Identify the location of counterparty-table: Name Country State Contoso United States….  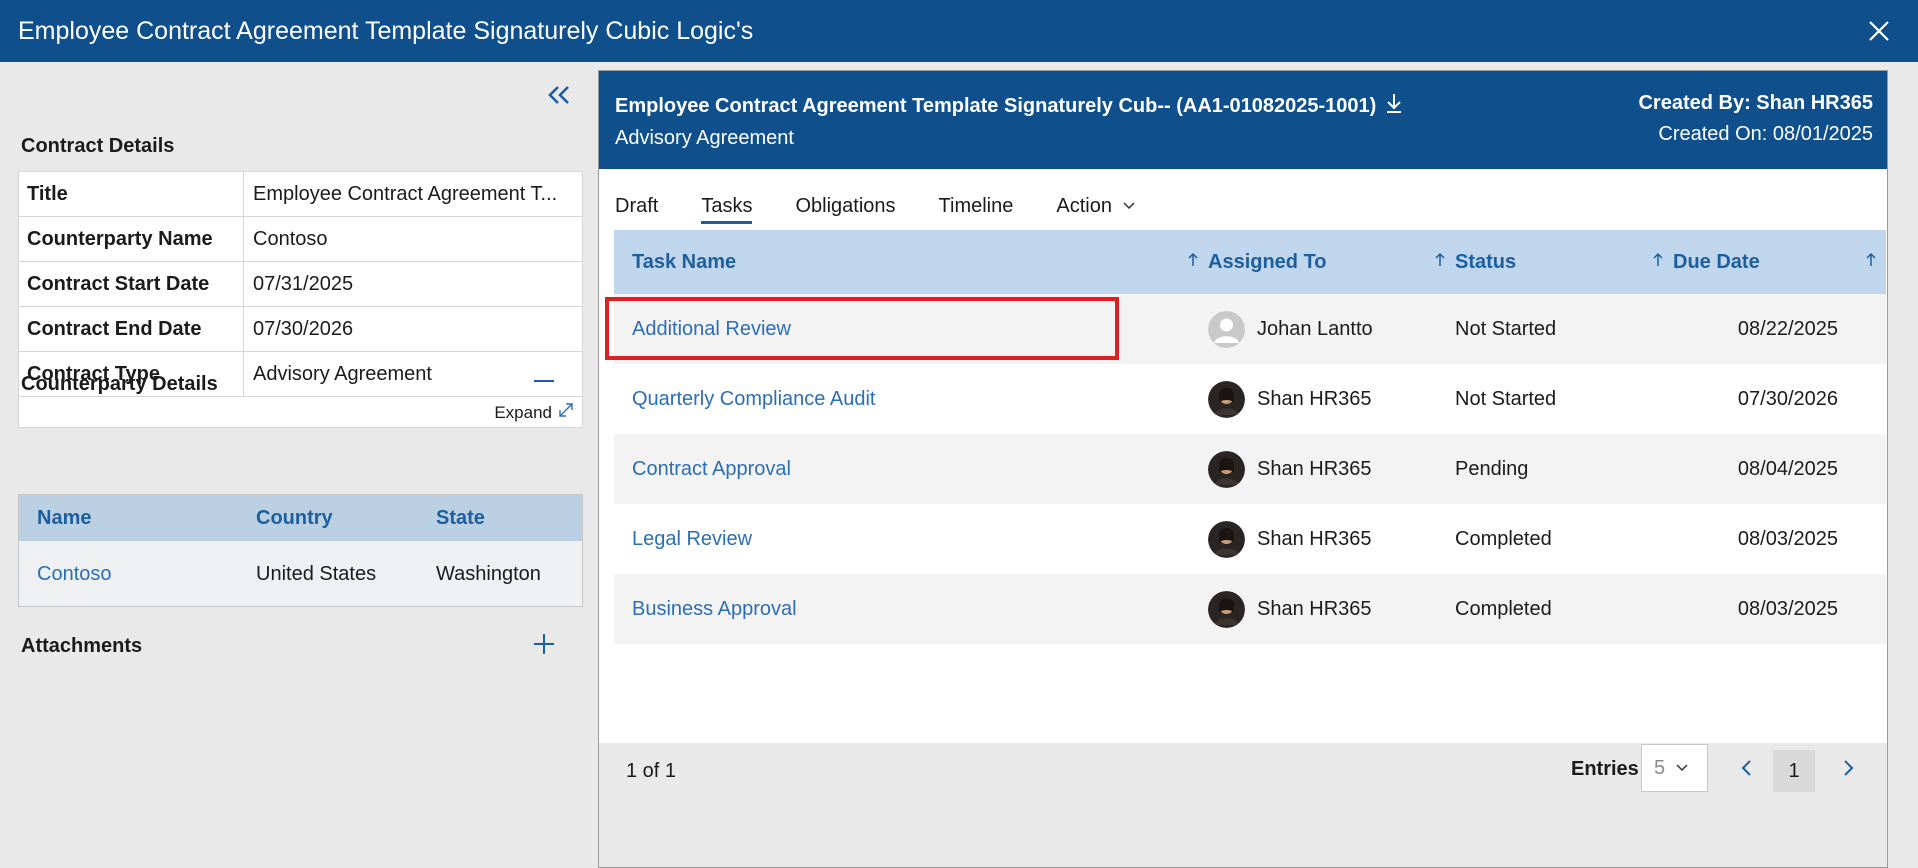
(300, 550).